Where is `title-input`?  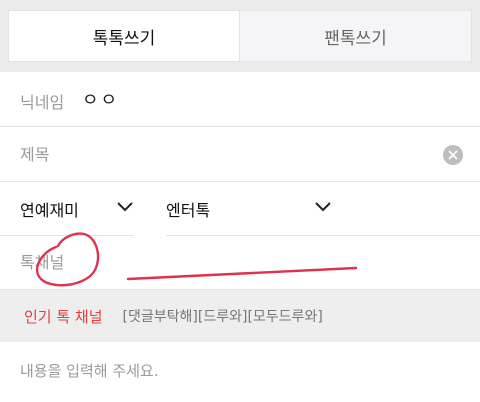 title-input is located at coordinates (225, 154).